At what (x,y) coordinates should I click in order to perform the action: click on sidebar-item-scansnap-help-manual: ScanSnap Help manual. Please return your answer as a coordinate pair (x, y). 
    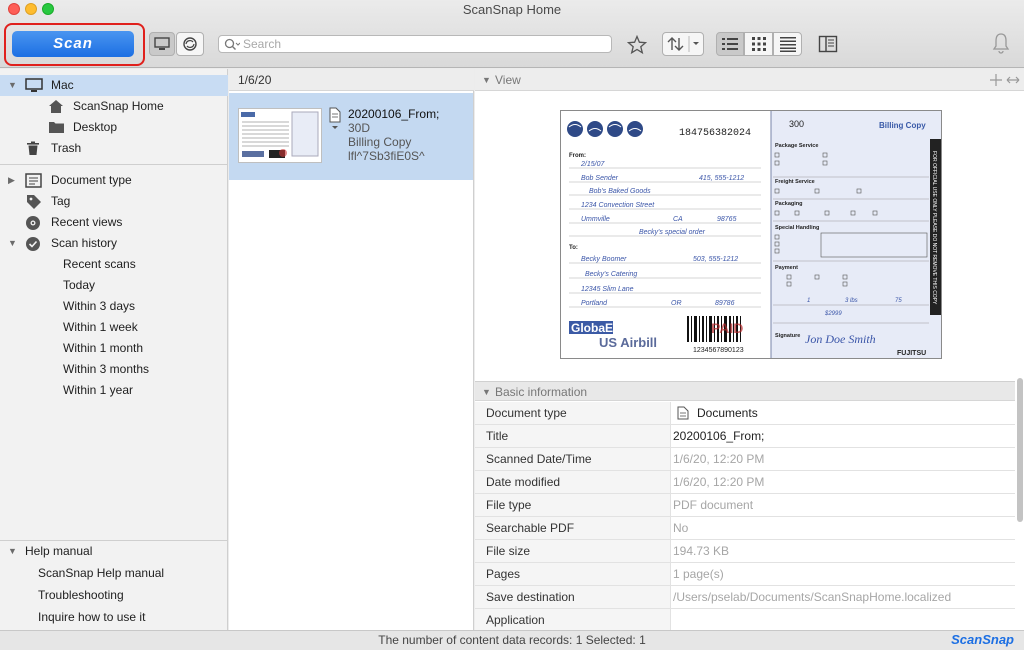
    Looking at the image, I should click on (114, 573).